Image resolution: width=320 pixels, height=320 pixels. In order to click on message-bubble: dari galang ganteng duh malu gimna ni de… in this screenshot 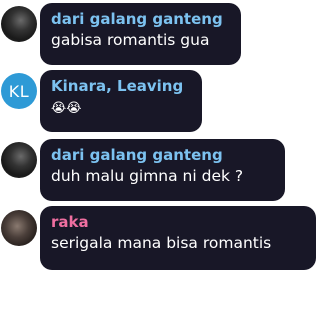, I will do `click(162, 170)`.